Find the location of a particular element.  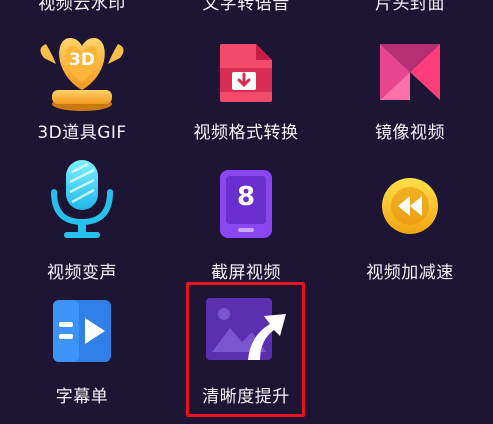

tool-3d-prop-gif: 3D 3D道具GIF is located at coordinates (82, 88).